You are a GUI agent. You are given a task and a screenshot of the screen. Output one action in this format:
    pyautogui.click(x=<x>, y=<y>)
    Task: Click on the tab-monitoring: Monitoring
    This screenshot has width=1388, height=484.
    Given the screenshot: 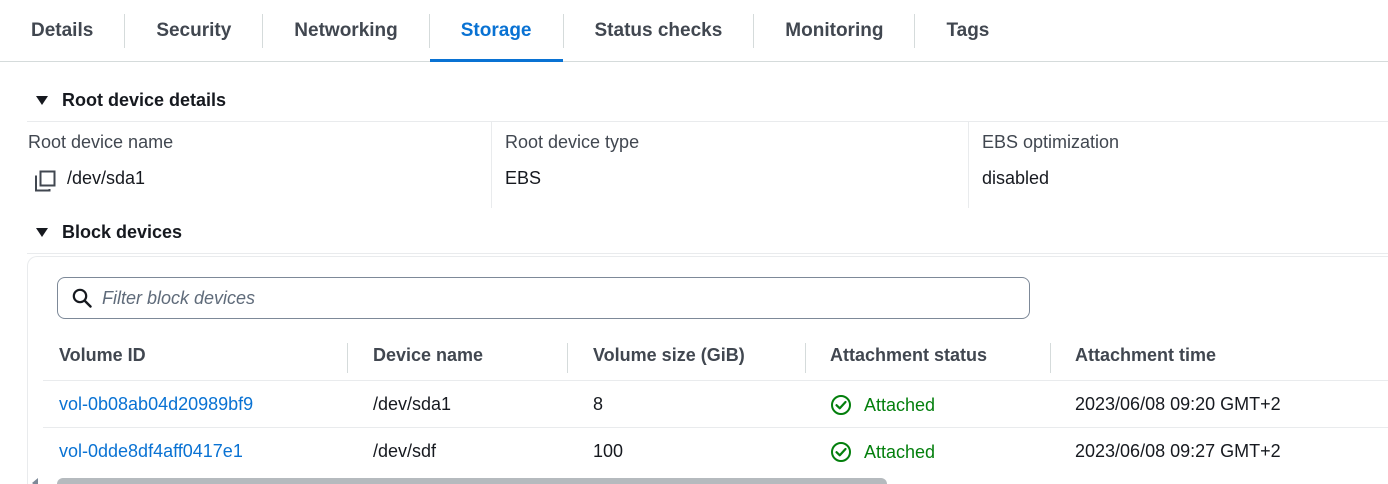 What is the action you would take?
    pyautogui.click(x=834, y=30)
    